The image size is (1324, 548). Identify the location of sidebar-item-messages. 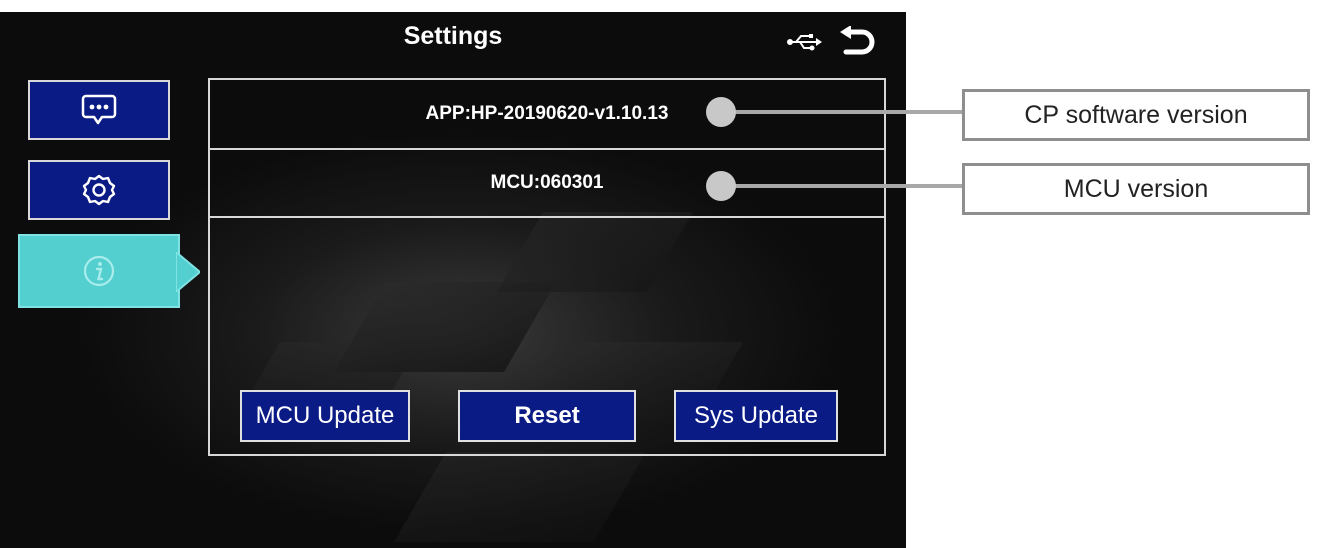
(99, 110).